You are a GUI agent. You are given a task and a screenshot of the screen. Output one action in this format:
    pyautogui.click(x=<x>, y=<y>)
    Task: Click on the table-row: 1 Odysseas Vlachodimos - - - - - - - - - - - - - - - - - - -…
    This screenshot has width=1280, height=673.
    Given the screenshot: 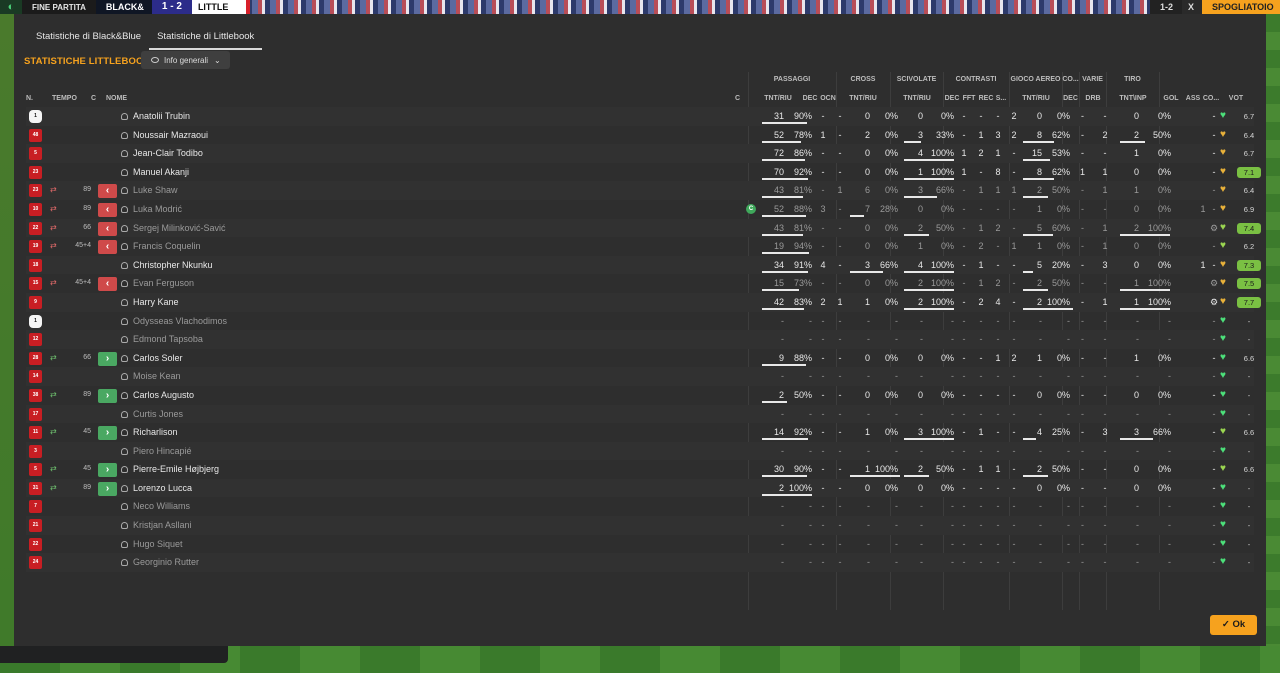 What is the action you would take?
    pyautogui.click(x=640, y=321)
    